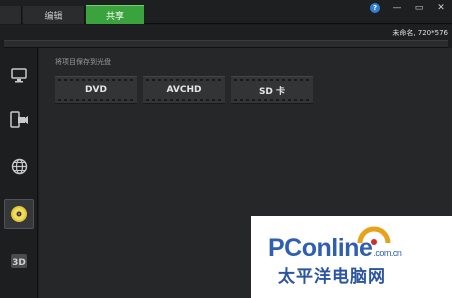 Image resolution: width=452 pixels, height=298 pixels. I want to click on 3d-label: 3D, so click(19, 263).